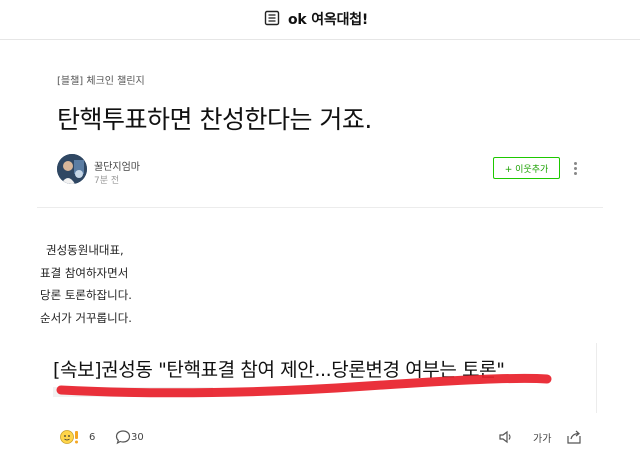  What do you see at coordinates (107, 181) in the screenshot?
I see `post-time: 7분 전` at bounding box center [107, 181].